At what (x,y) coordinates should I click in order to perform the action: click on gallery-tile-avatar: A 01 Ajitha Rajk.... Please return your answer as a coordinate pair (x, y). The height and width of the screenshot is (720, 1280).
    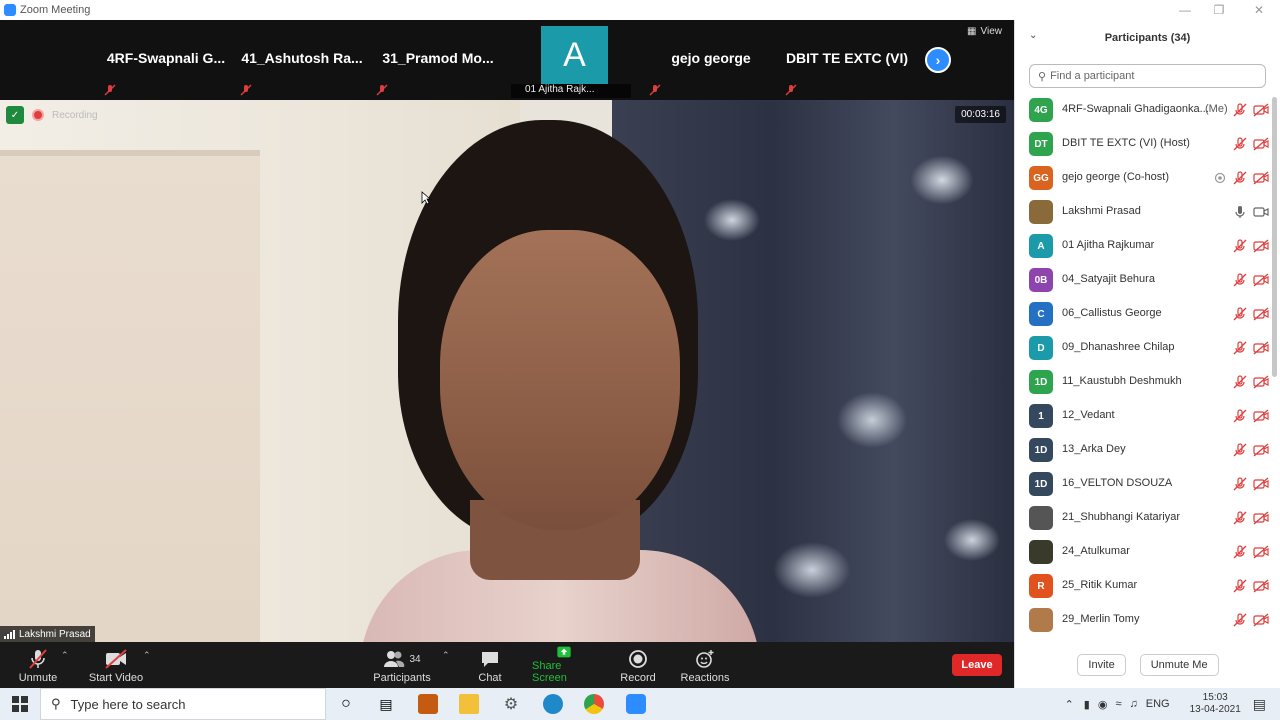
    Looking at the image, I should click on (571, 62).